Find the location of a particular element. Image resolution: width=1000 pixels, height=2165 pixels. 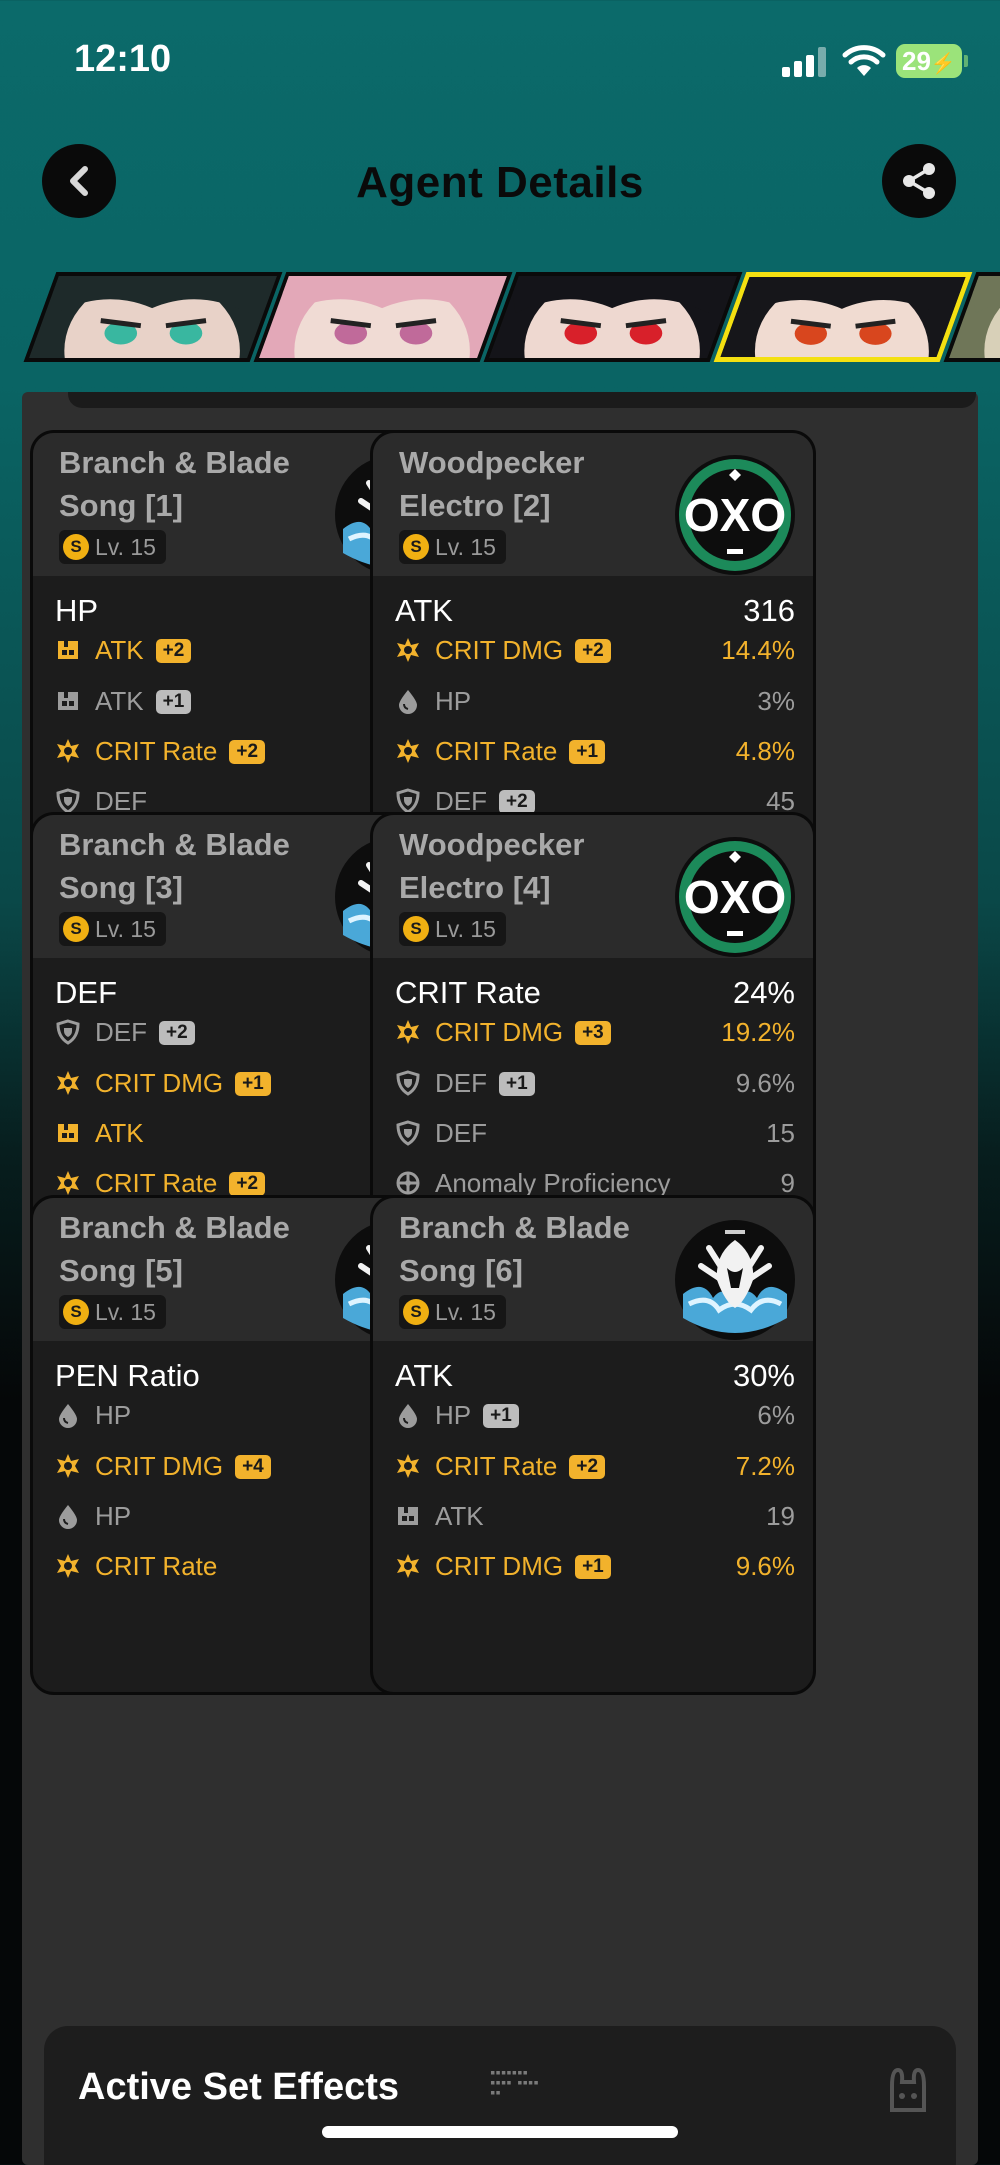

disc-name: Branch & Blade Song [1] is located at coordinates (174, 484).